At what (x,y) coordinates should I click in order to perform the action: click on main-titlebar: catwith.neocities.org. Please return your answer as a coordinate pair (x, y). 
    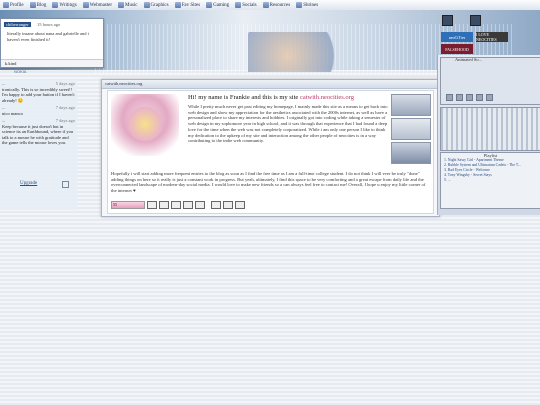
    Looking at the image, I should click on (270, 84).